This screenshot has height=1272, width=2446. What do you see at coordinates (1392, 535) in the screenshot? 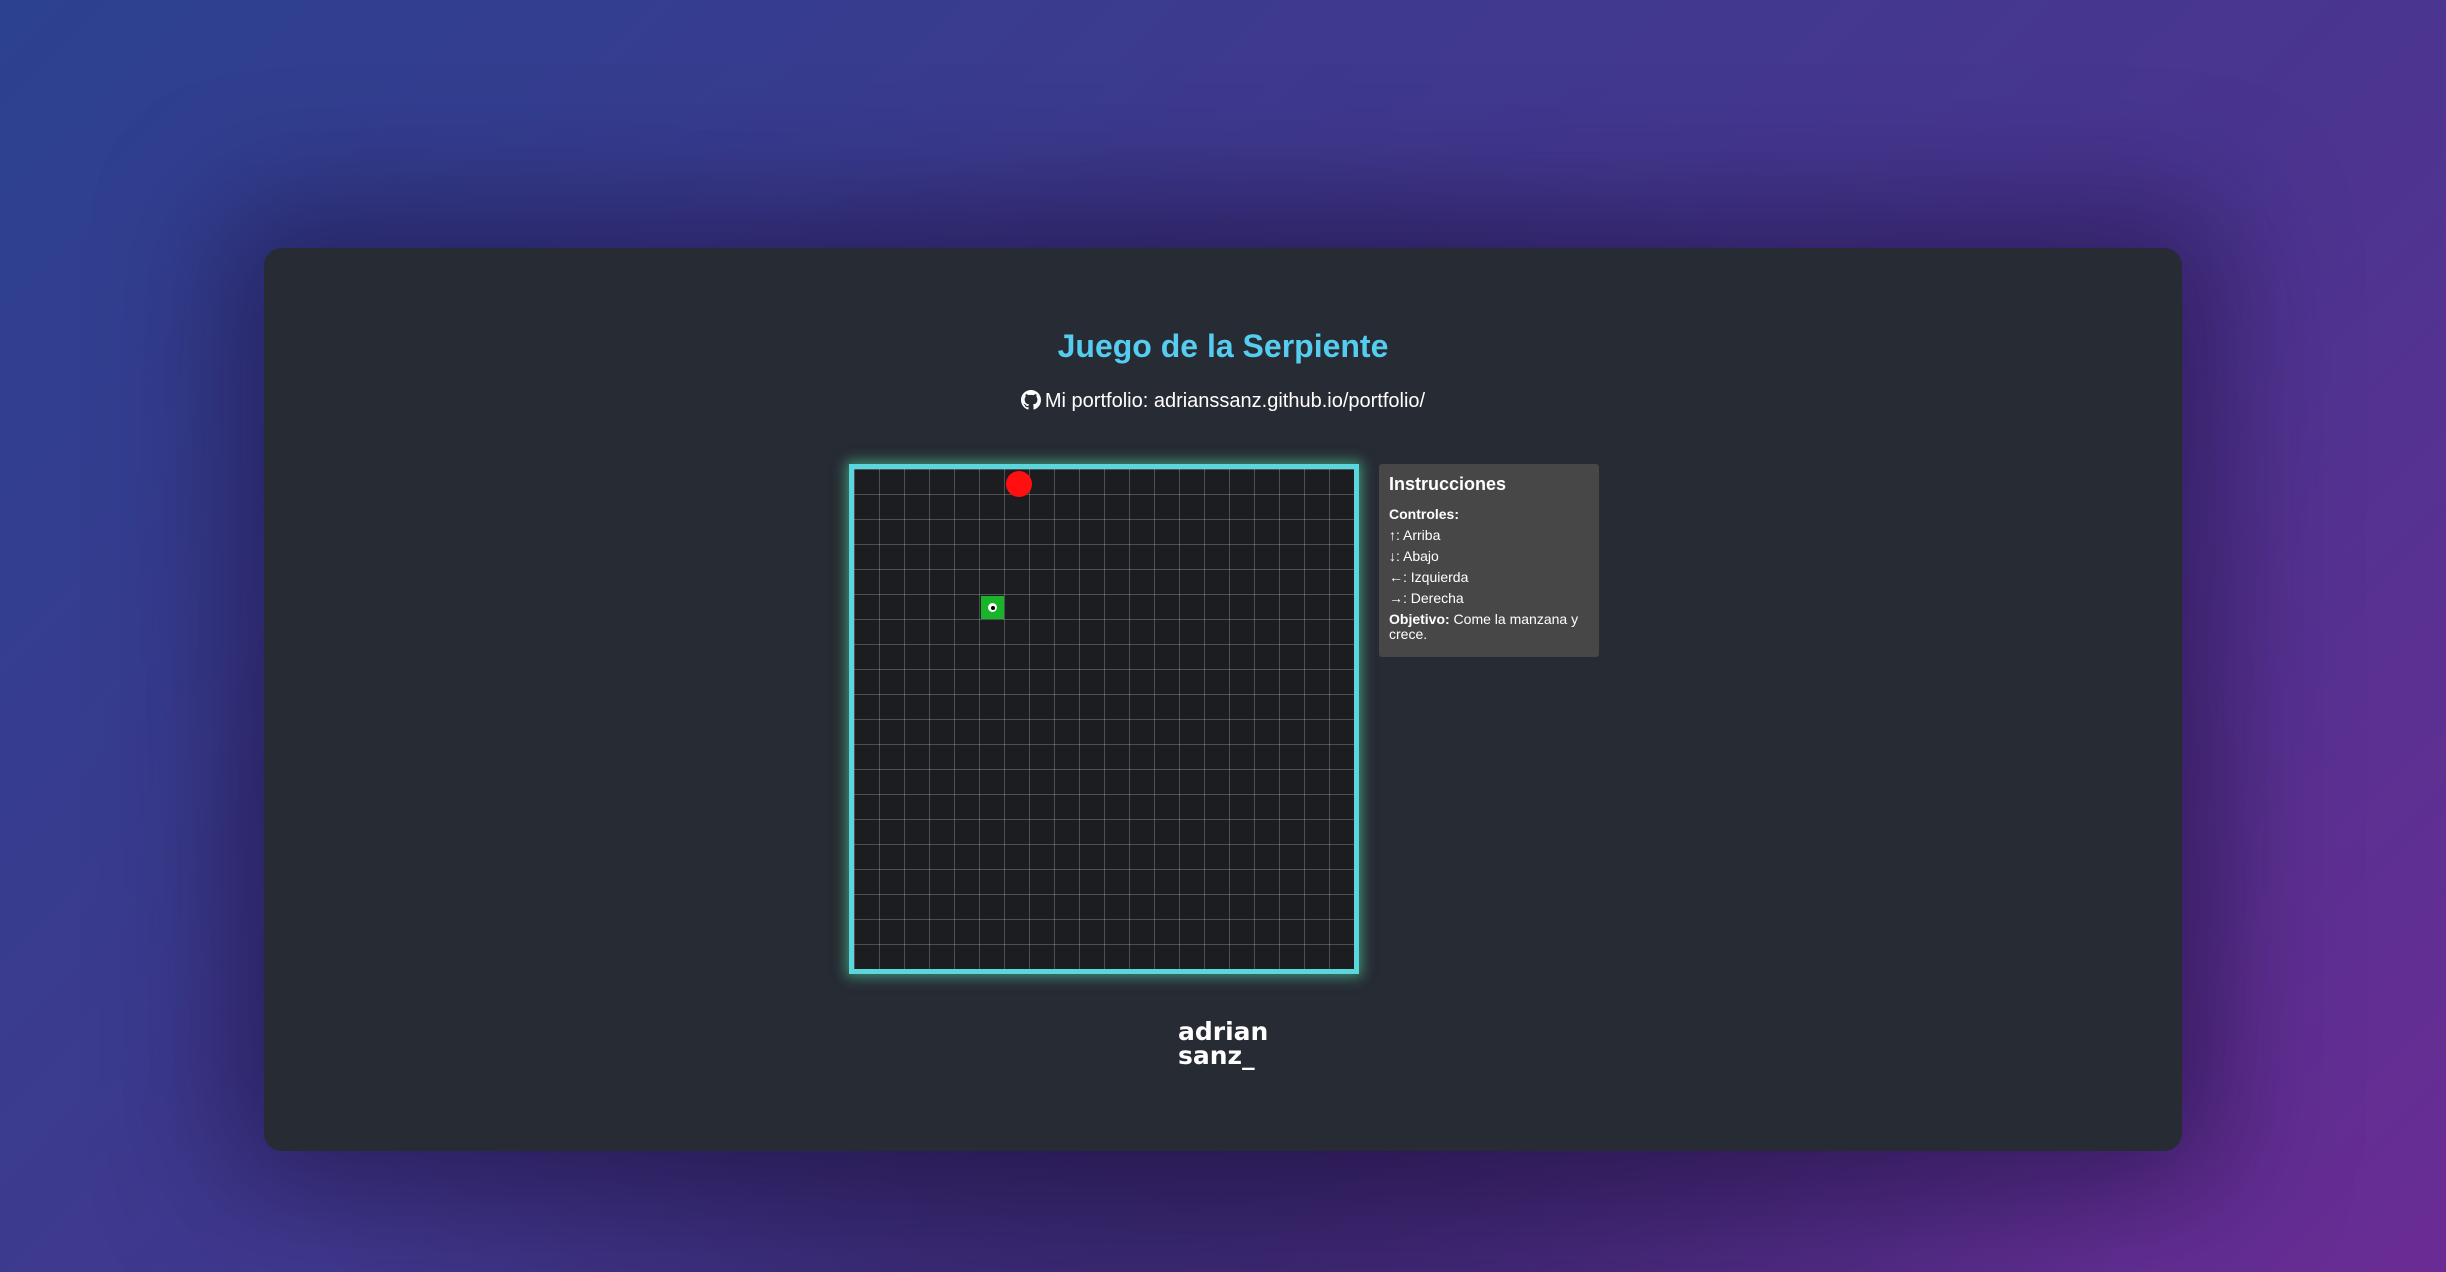
I see `up-arrow-key: ↑` at bounding box center [1392, 535].